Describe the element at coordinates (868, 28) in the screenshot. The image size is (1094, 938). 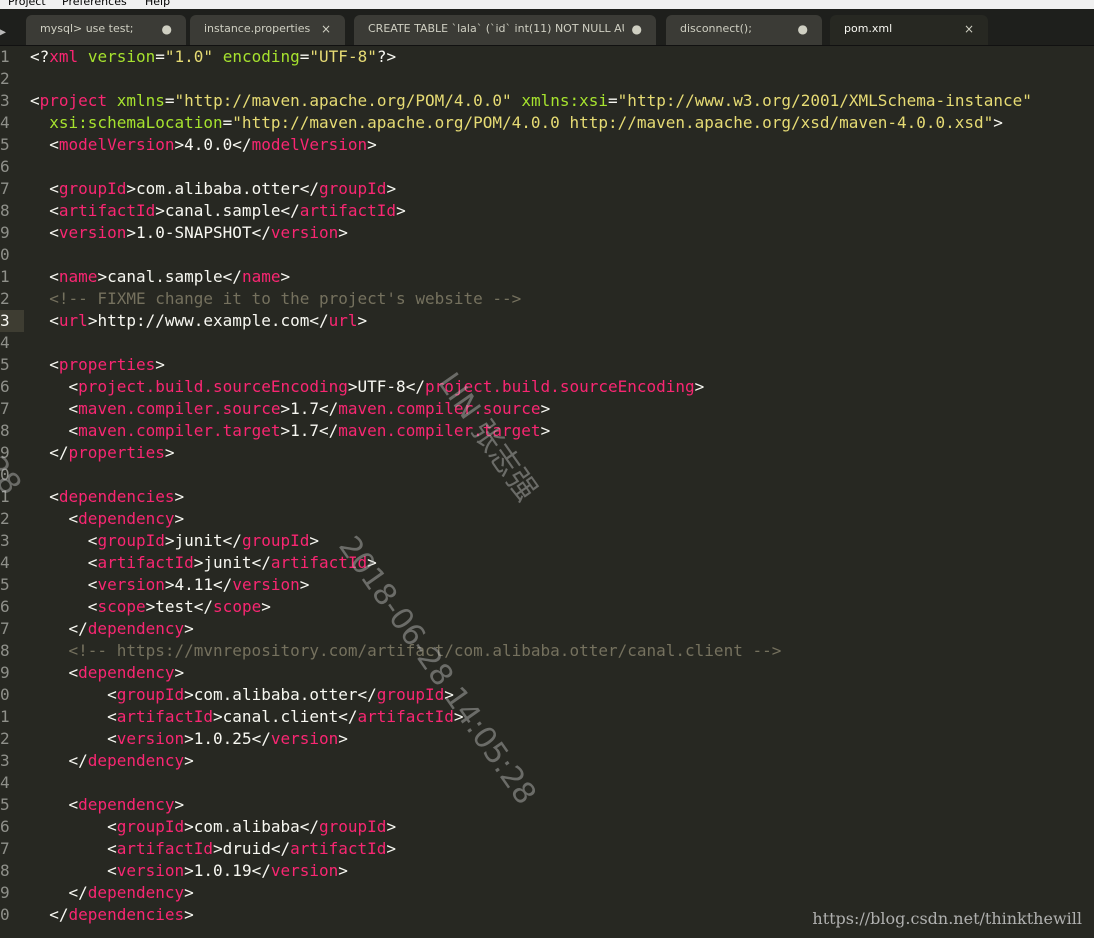
I see `tab-label: pom.xml` at that location.